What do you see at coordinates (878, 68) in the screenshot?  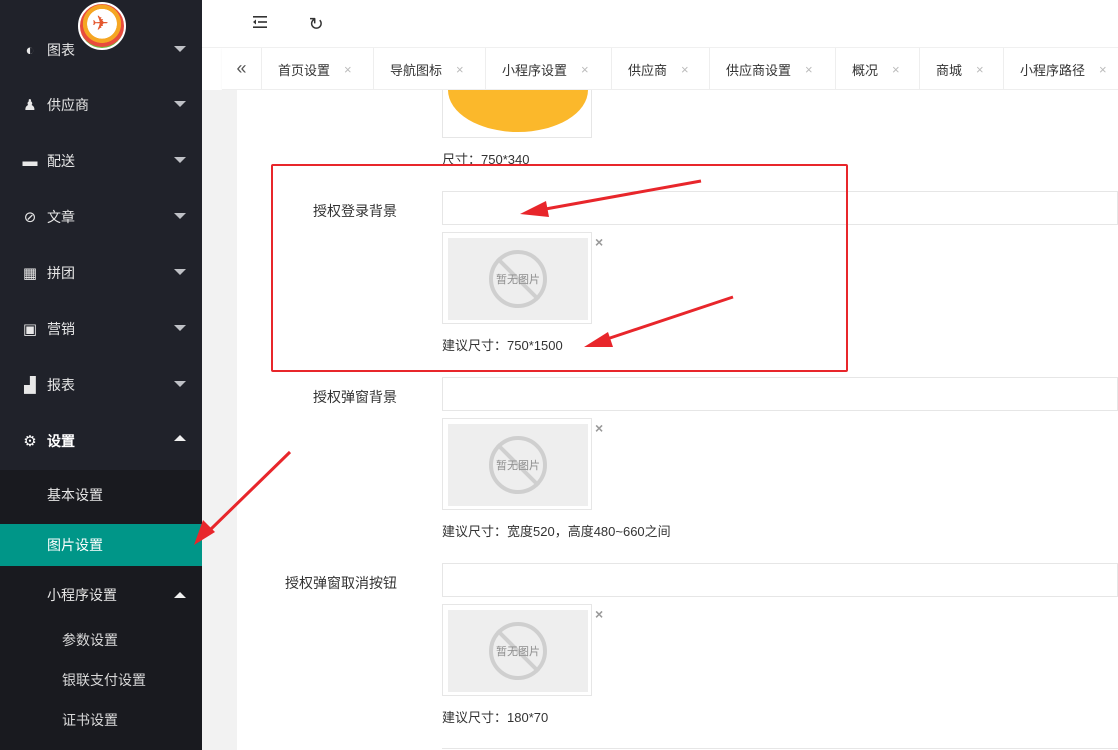 I see `tab-overview: 概况 ×` at bounding box center [878, 68].